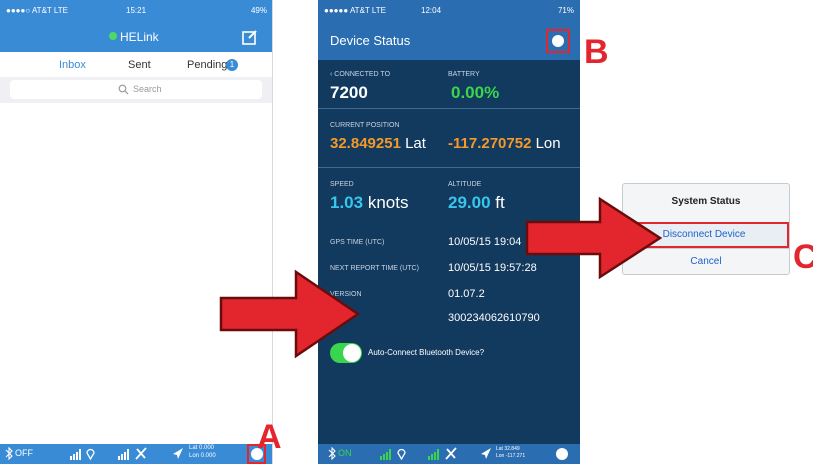 This screenshot has width=813, height=464. What do you see at coordinates (24, 453) in the screenshot?
I see `bluetooth-status: OFF` at bounding box center [24, 453].